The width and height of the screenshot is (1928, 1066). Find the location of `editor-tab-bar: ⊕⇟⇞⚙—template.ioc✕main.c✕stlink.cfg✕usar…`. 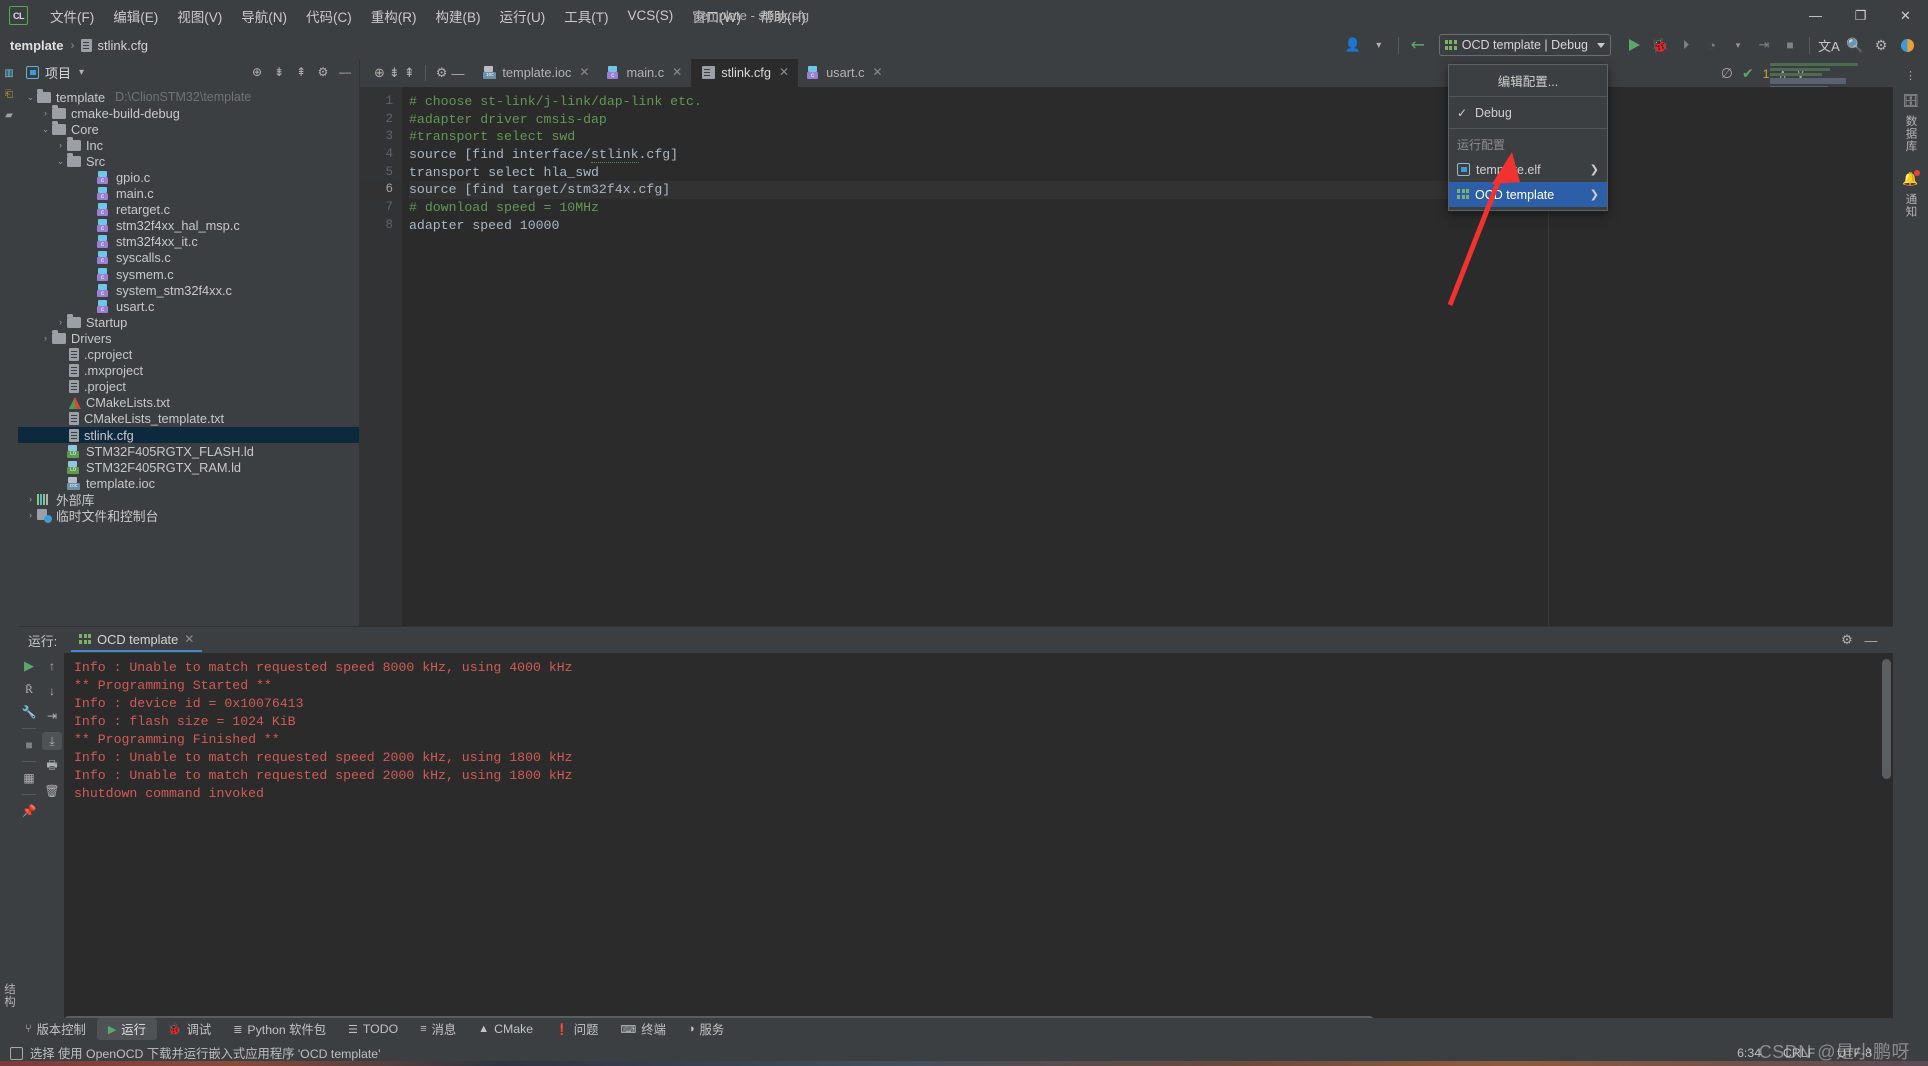

editor-tab-bar: ⊕⇟⇞⚙—template.ioc✕main.c✕stlink.cfg✕usar… is located at coordinates (1126, 73).